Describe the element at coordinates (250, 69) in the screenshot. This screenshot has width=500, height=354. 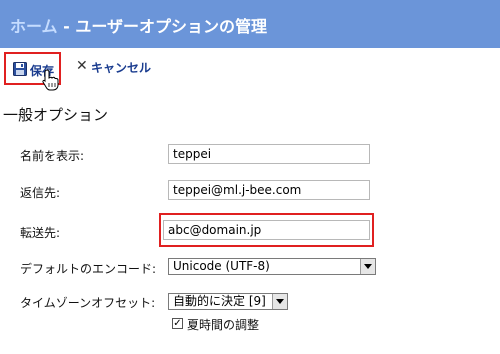
I see `toolbar: 保存 ✕ キャンセル` at that location.